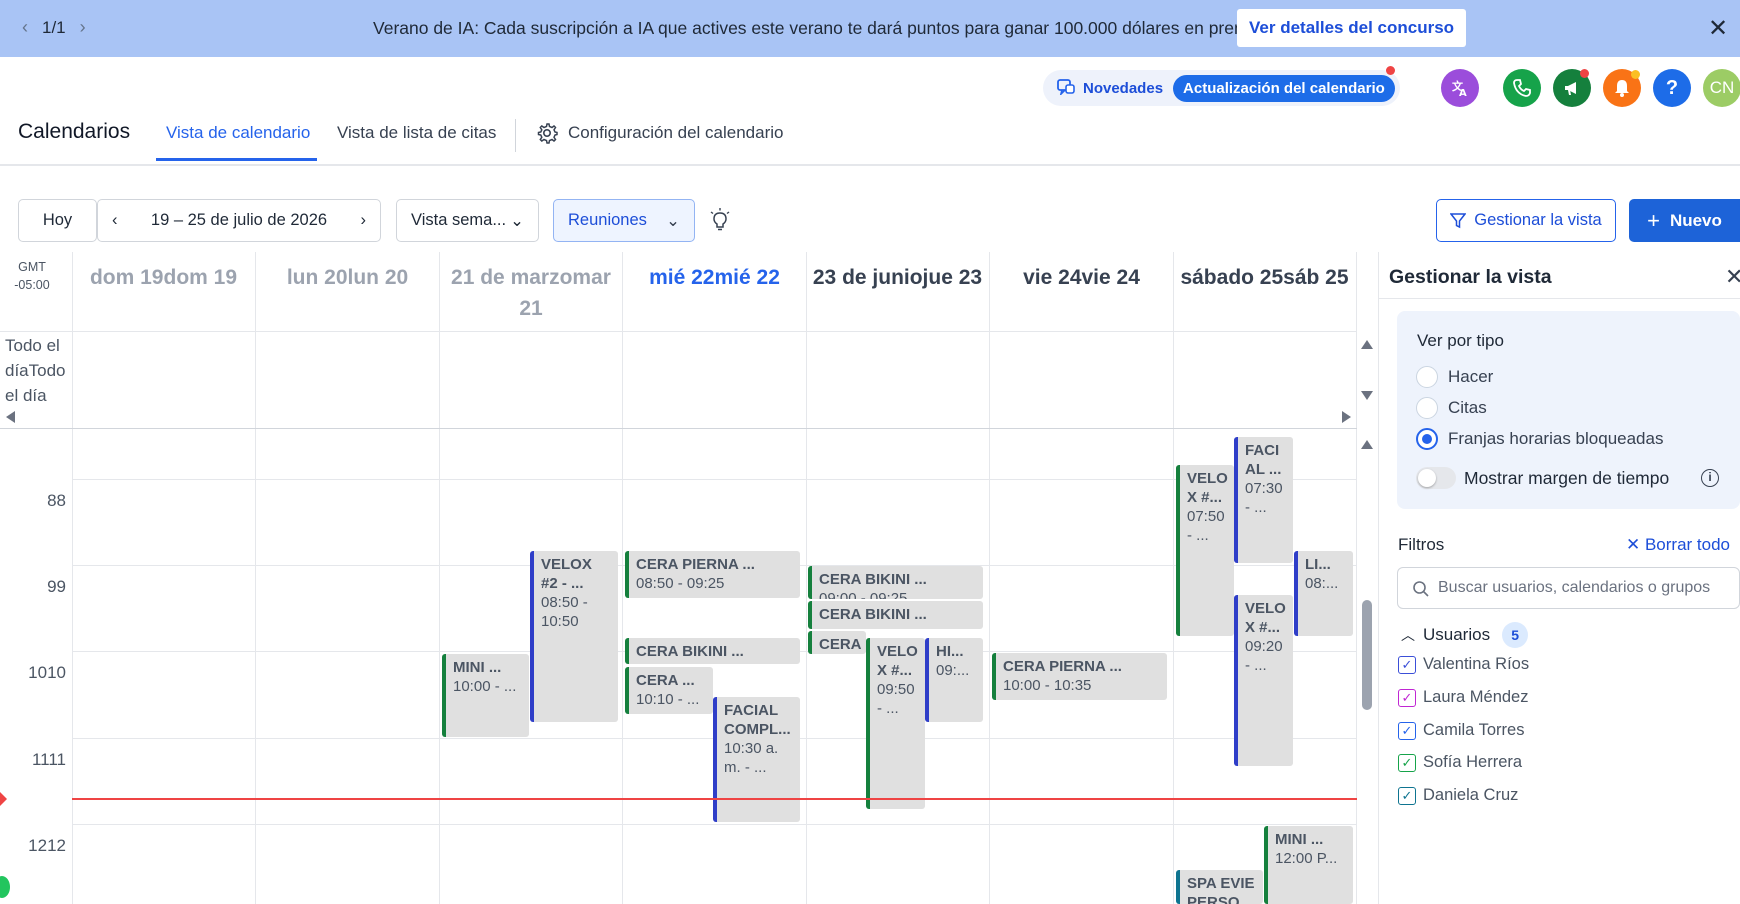 This screenshot has height=904, width=1740. Describe the element at coordinates (1284, 88) in the screenshot. I see `calendar-update-pill: Actualización del calendario` at that location.